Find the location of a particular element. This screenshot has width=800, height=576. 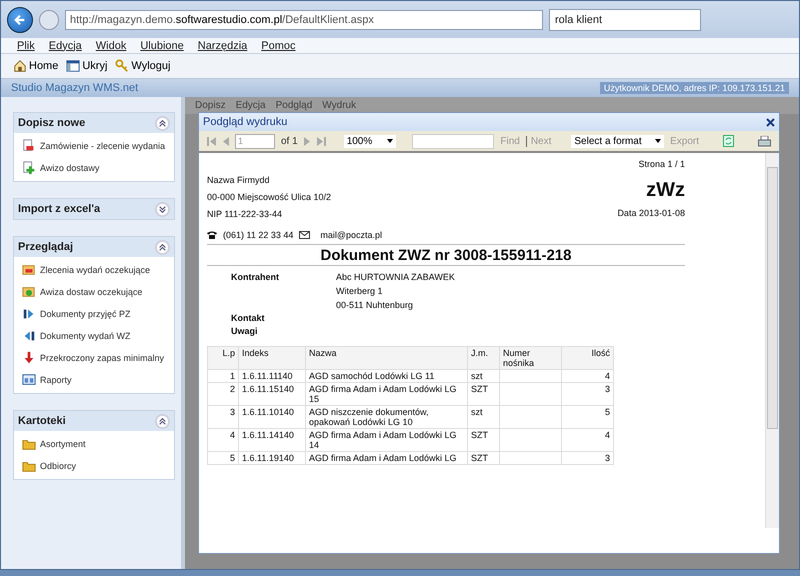

column-header: L.p is located at coordinates (223, 358).